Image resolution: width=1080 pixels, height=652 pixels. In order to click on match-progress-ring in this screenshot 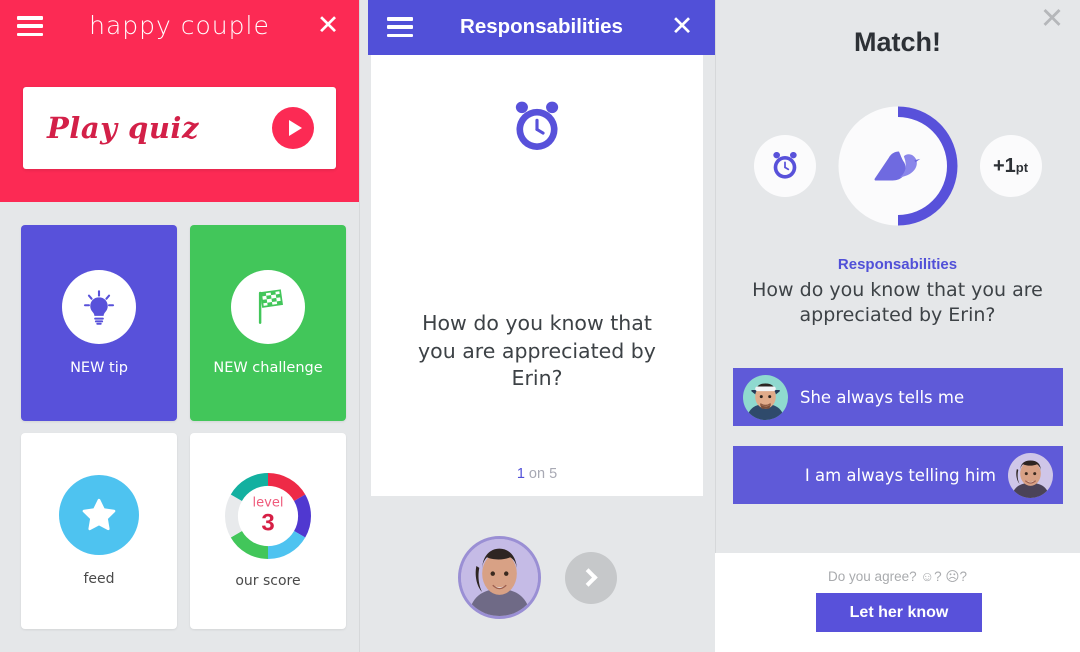, I will do `click(898, 166)`.